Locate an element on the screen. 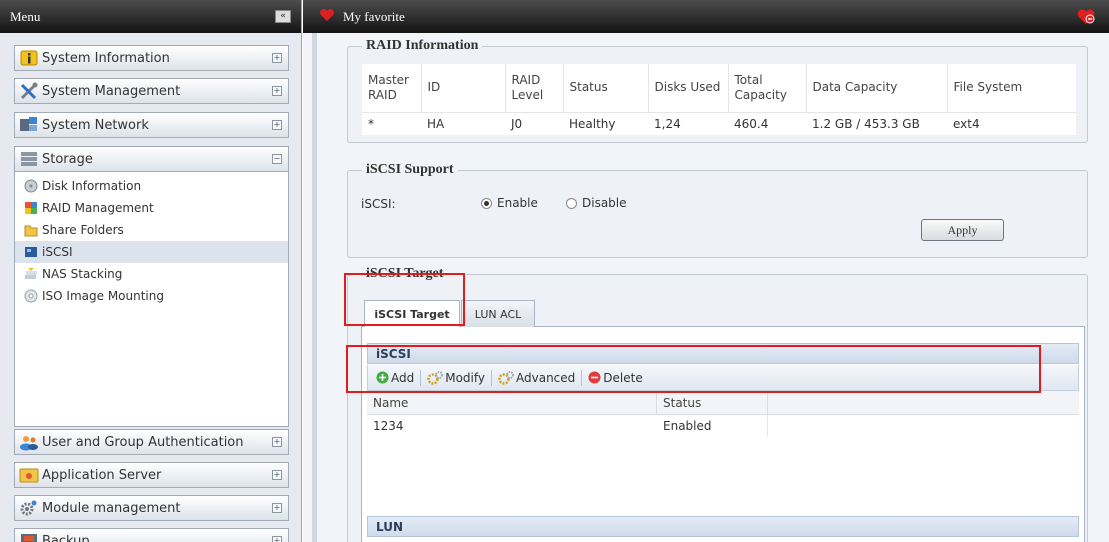 Image resolution: width=1109 pixels, height=542 pixels. sidebar-item-label: Share Folders is located at coordinates (83, 230).